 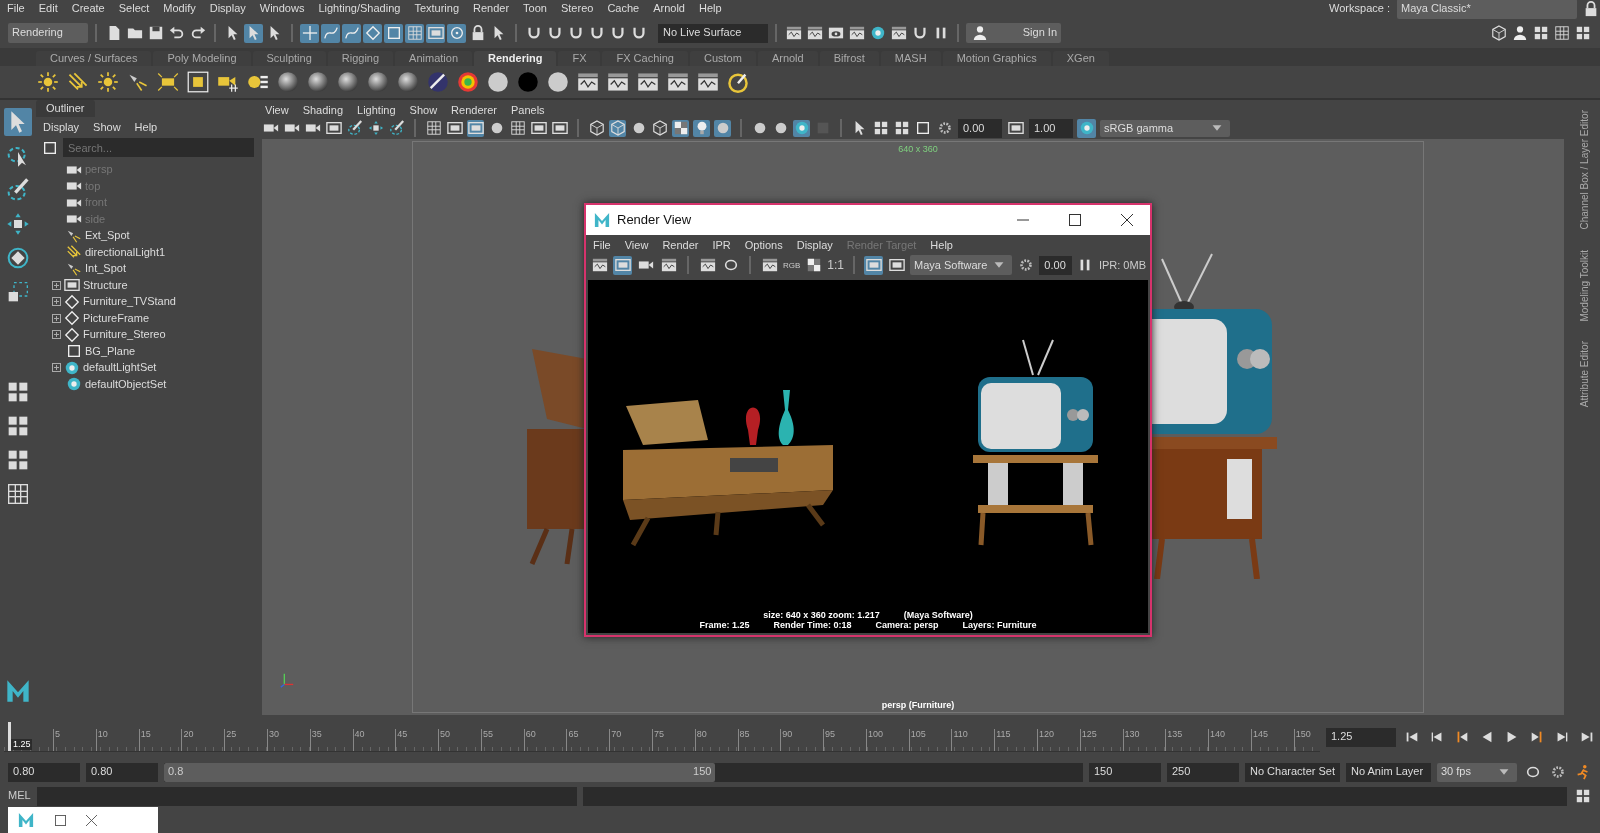 What do you see at coordinates (440, 772) in the screenshot?
I see `range-slider: 0.8 150` at bounding box center [440, 772].